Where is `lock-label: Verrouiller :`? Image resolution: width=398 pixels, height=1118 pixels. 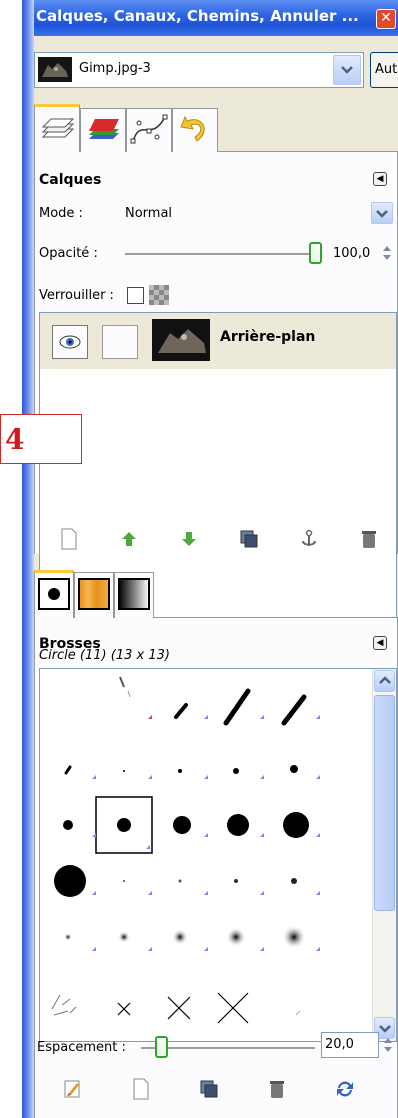
lock-label: Verrouiller : is located at coordinates (76, 295).